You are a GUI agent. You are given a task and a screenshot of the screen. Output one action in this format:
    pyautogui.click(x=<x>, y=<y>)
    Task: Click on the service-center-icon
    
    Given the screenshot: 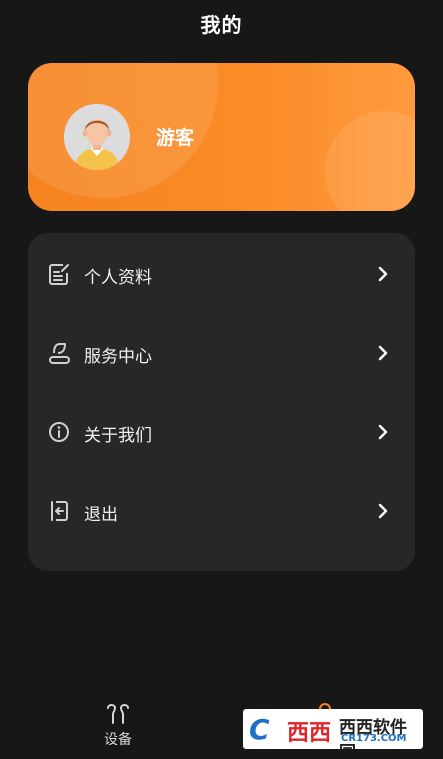 What is the action you would take?
    pyautogui.click(x=59, y=353)
    